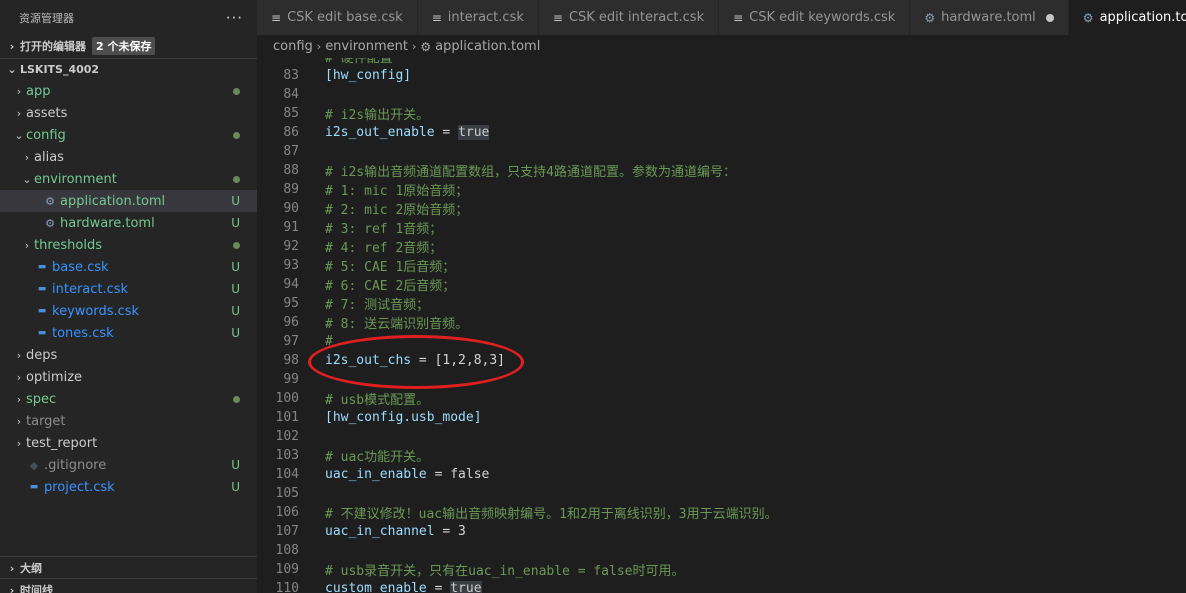 This screenshot has width=1186, height=593. What do you see at coordinates (1049, 17) in the screenshot?
I see `unsaved-dot-icon` at bounding box center [1049, 17].